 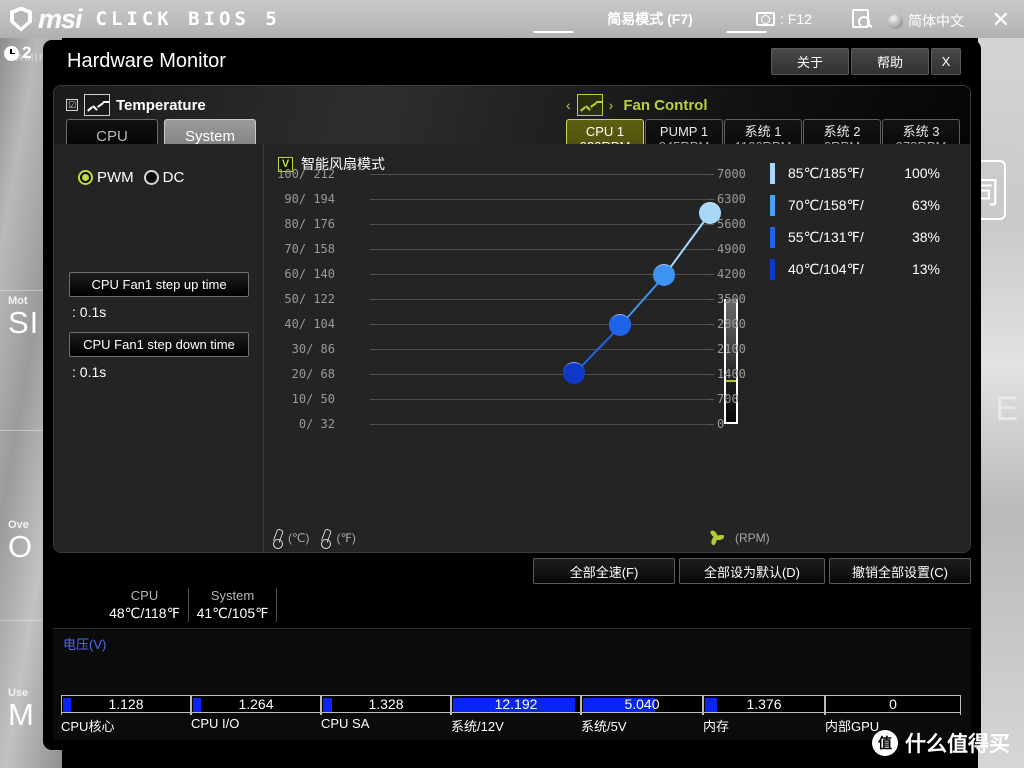 I want to click on screenshot-shortcut: : F12, so click(x=784, y=19).